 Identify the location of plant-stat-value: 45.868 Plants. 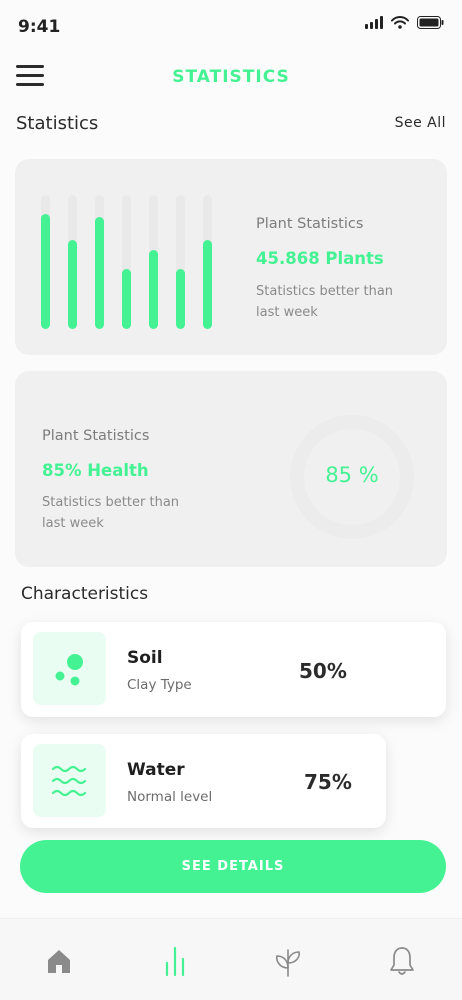
(320, 258).